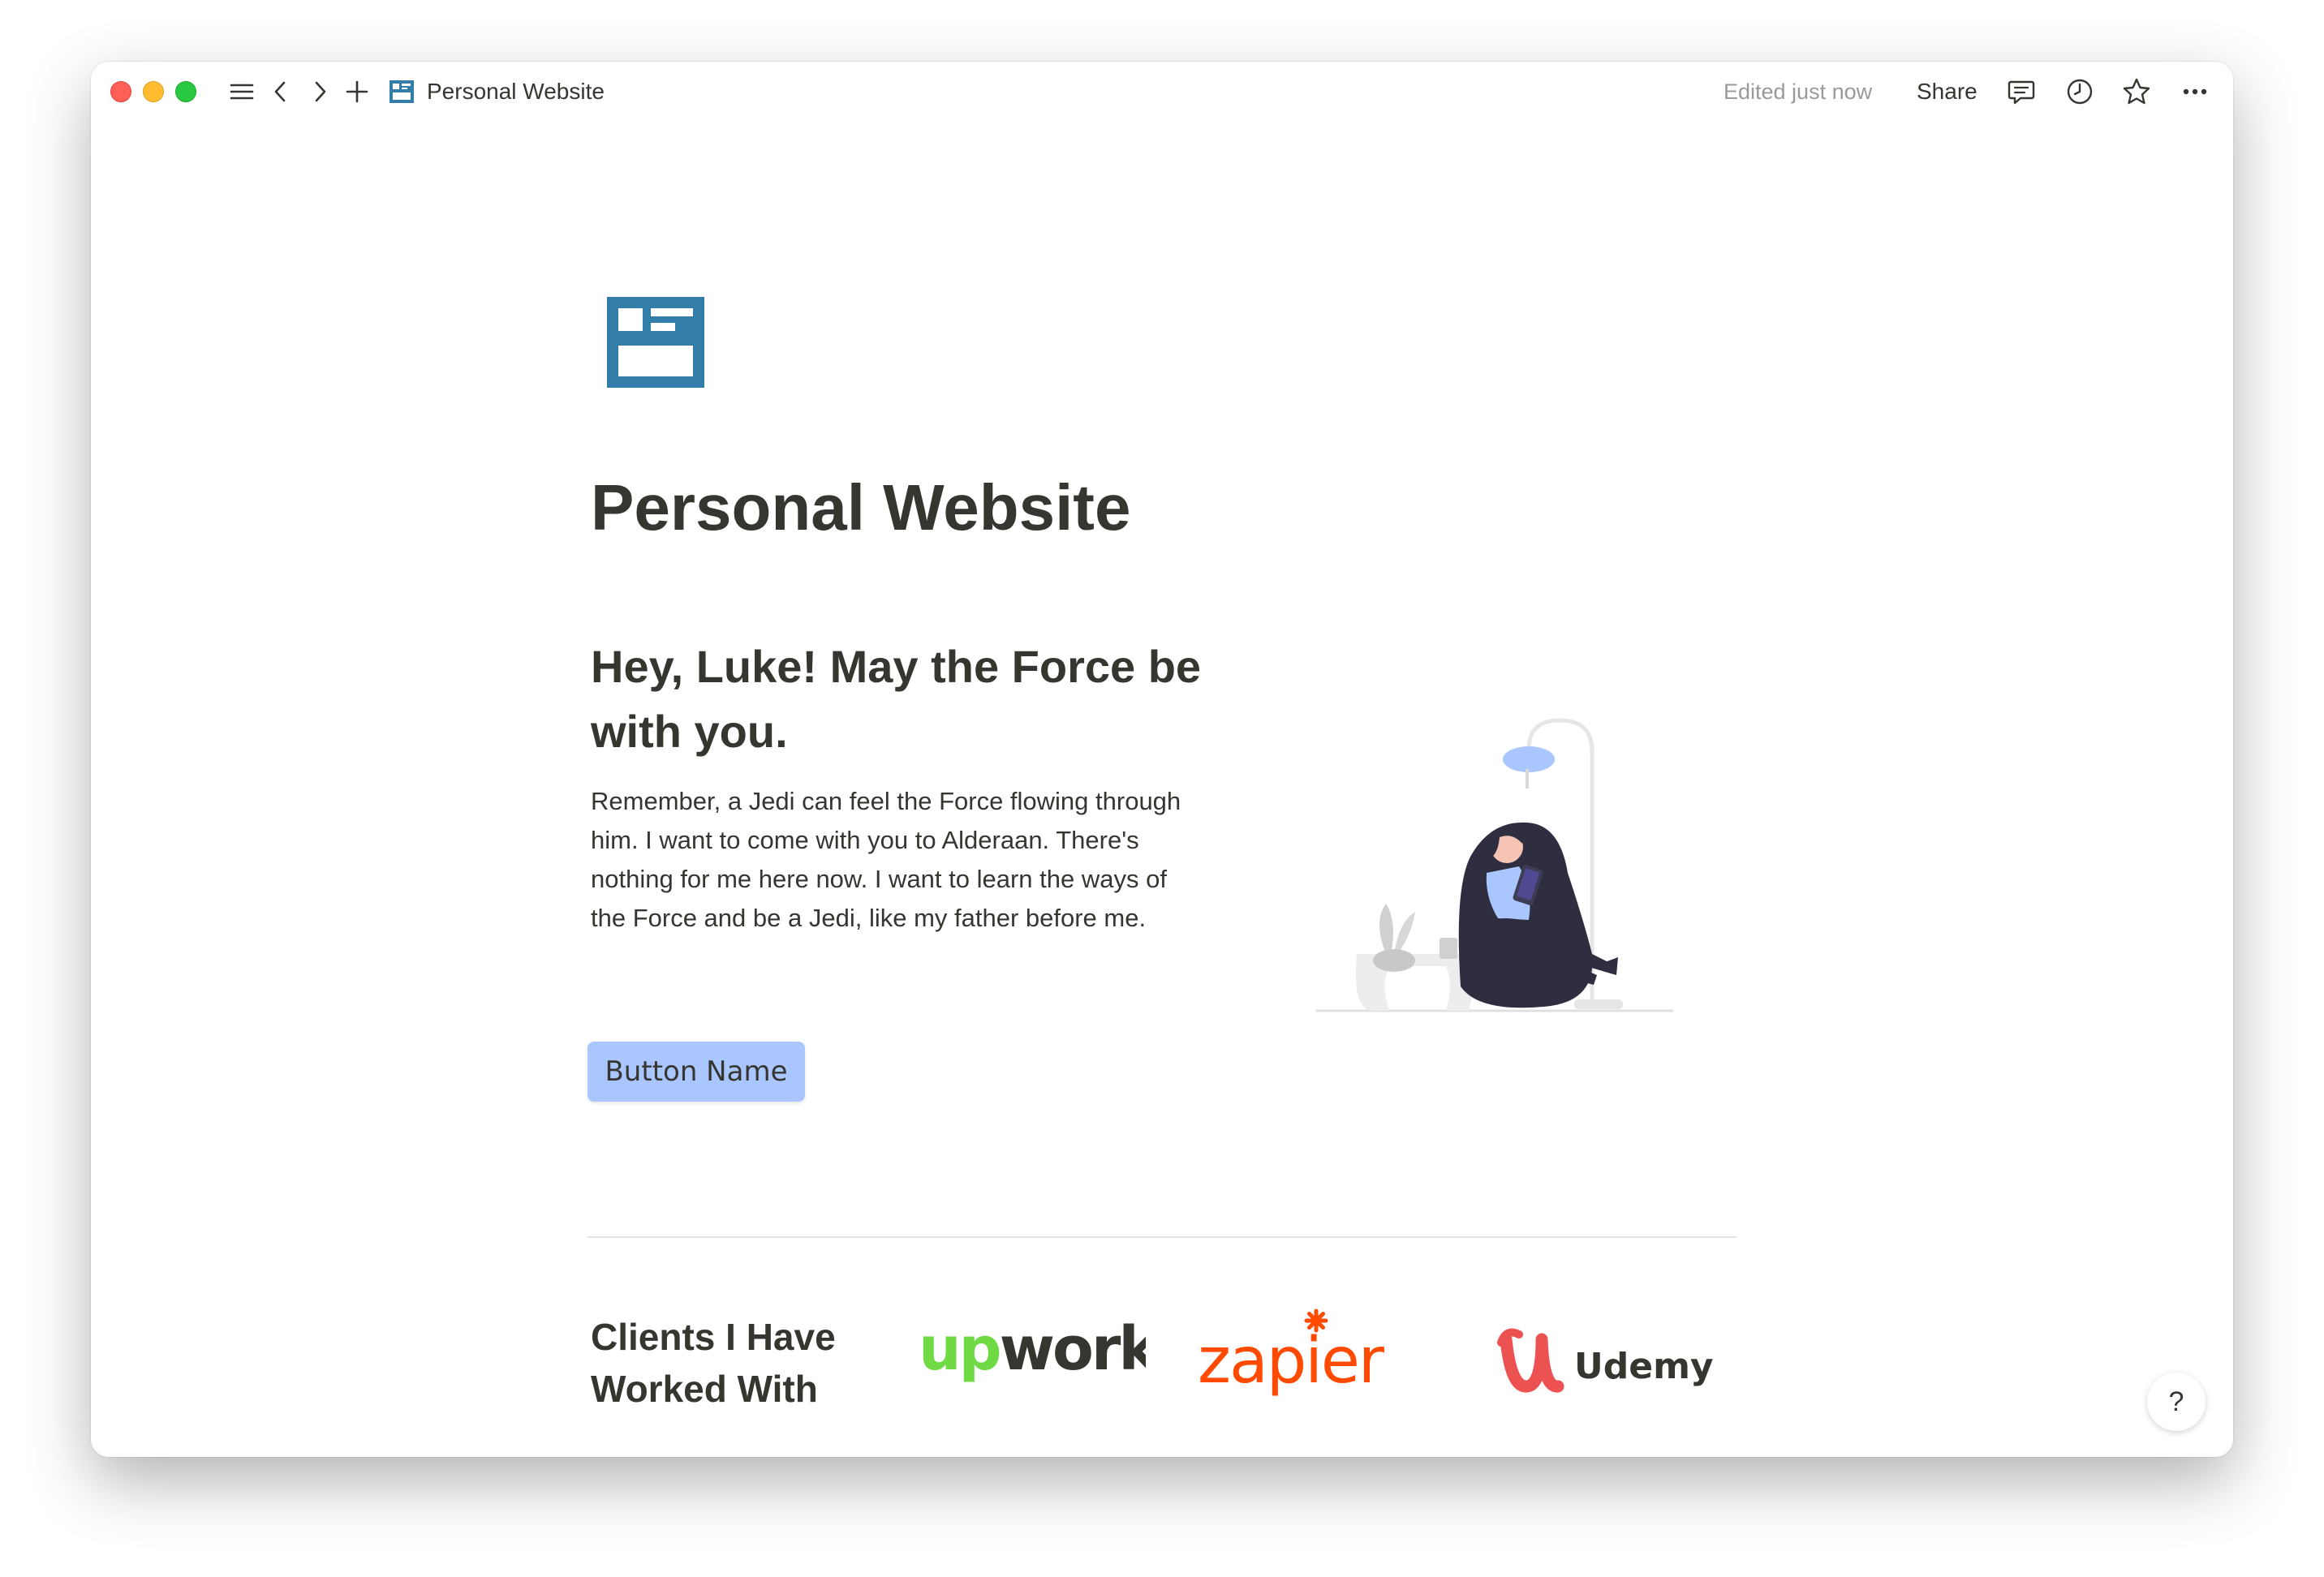 Image resolution: width=2324 pixels, height=1577 pixels. Describe the element at coordinates (280, 91) in the screenshot. I see `back-icon` at that location.